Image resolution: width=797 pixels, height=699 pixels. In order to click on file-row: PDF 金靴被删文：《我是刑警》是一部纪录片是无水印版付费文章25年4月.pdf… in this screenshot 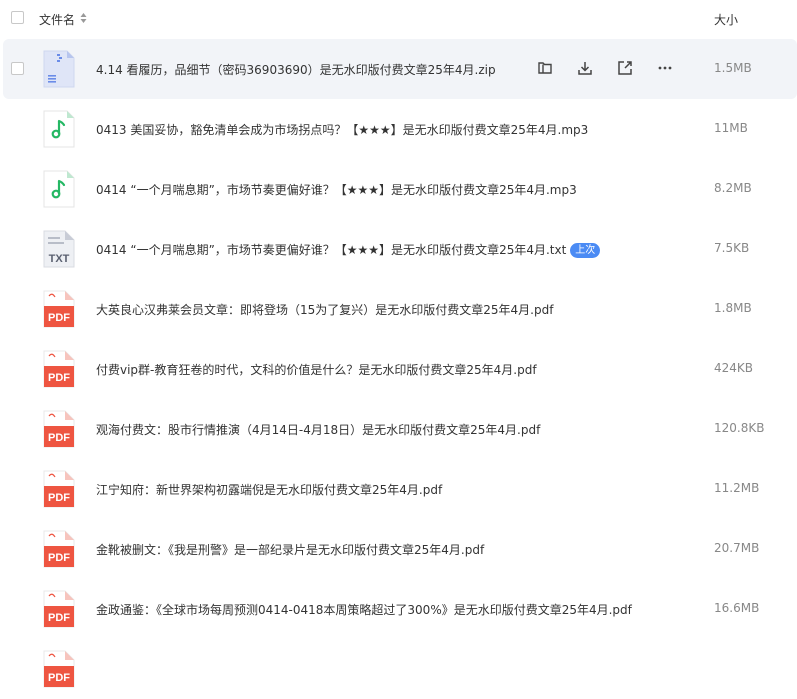, I will do `click(398, 549)`.